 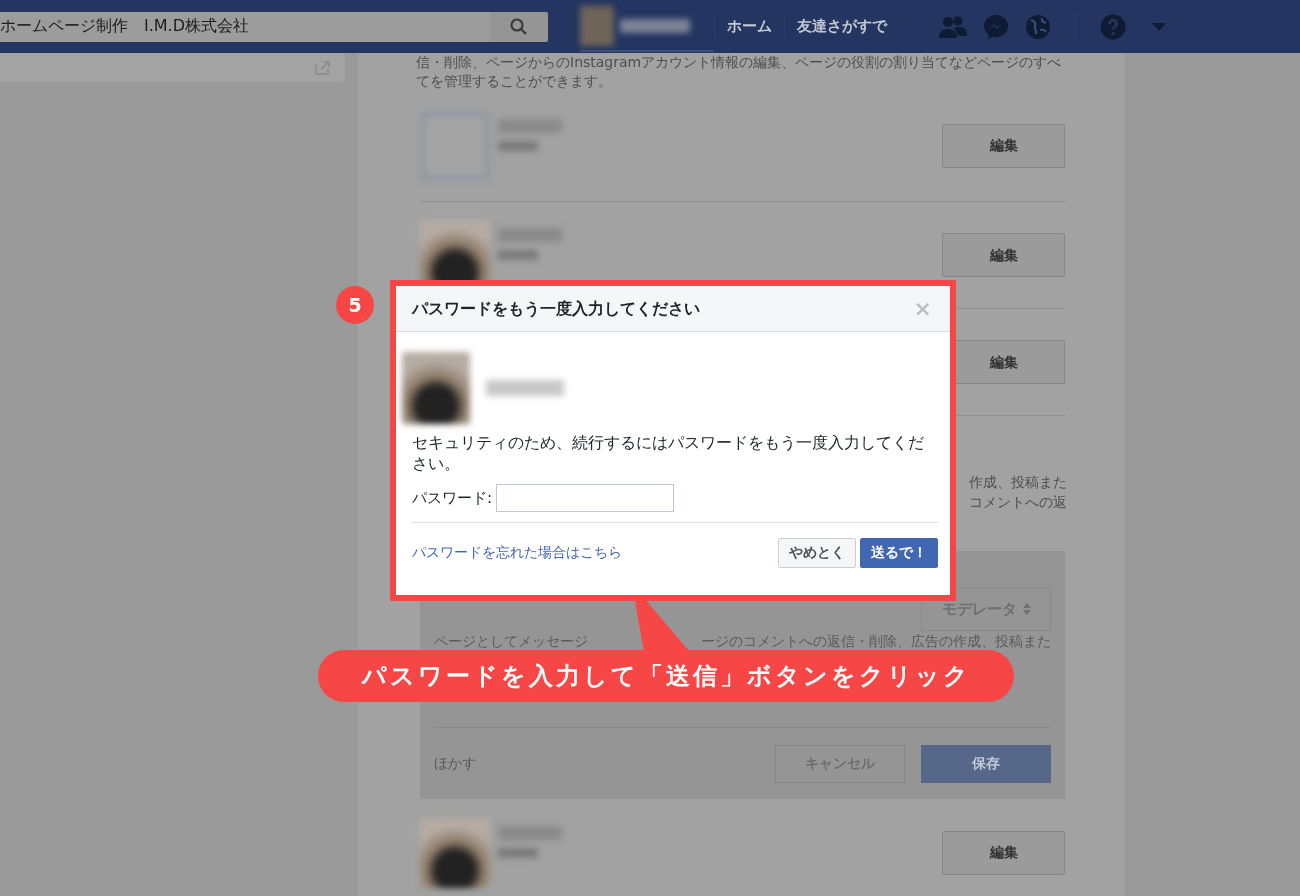 I want to click on nav-link-text: 友達さがすで, so click(x=841, y=26).